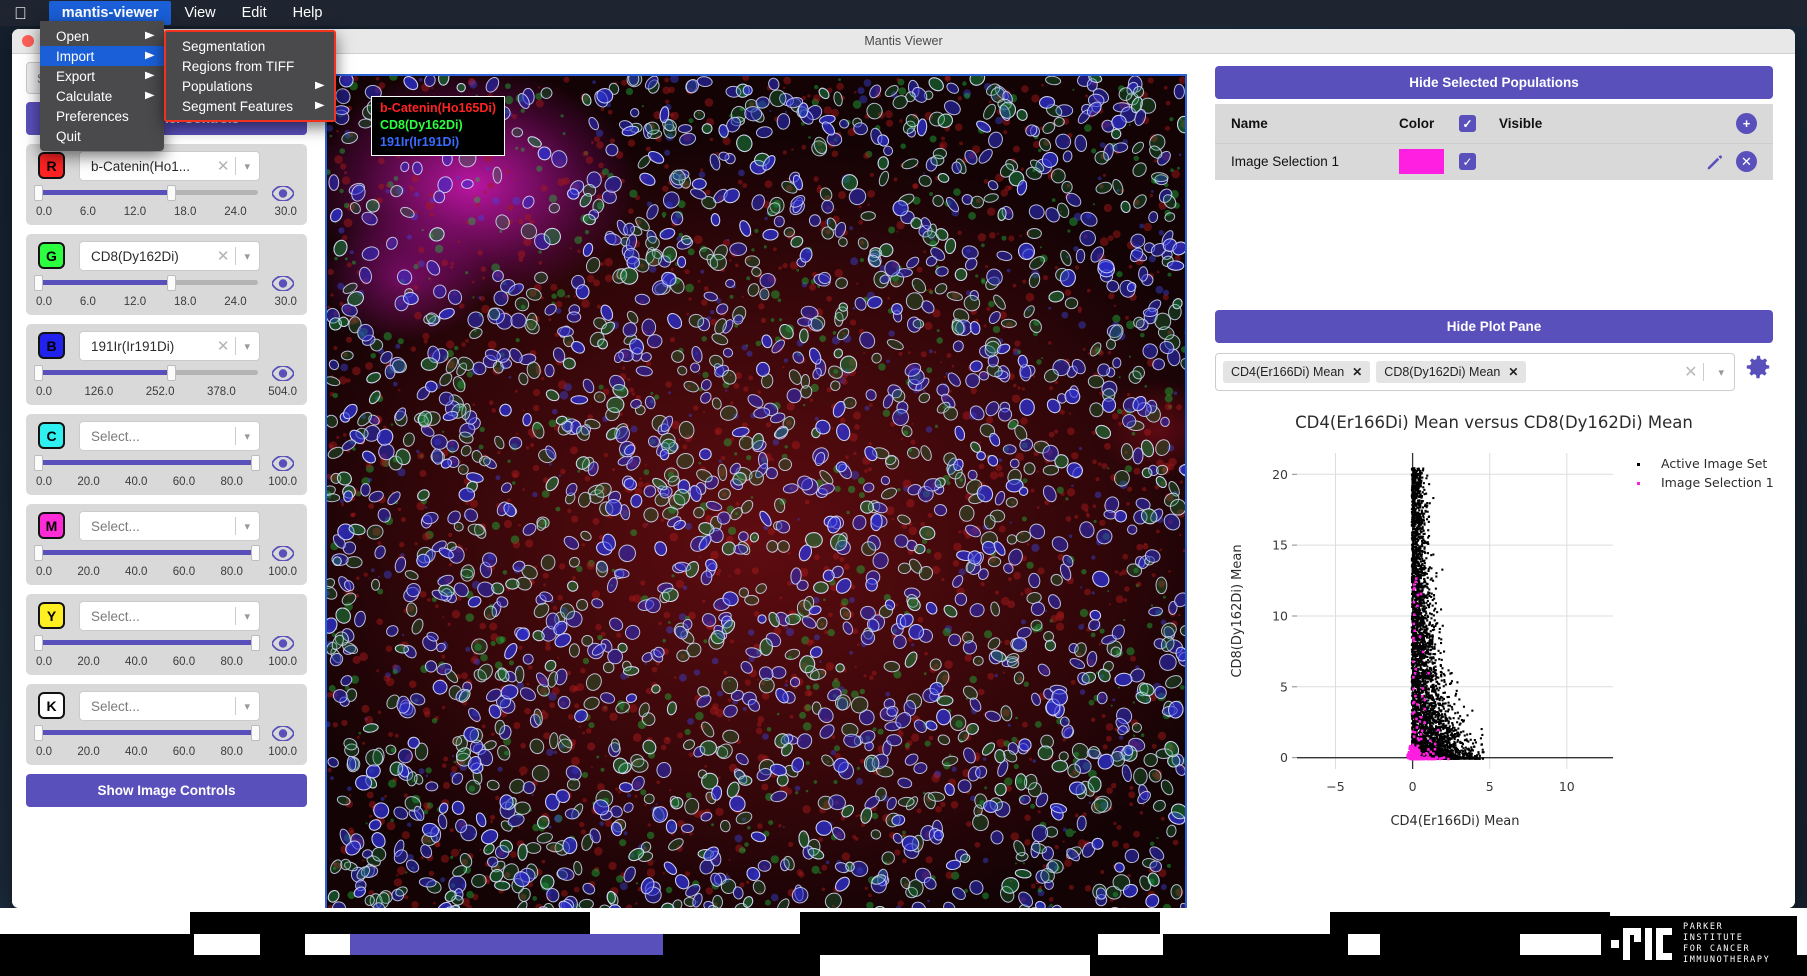  I want to click on add-population-icon: +, so click(1746, 123).